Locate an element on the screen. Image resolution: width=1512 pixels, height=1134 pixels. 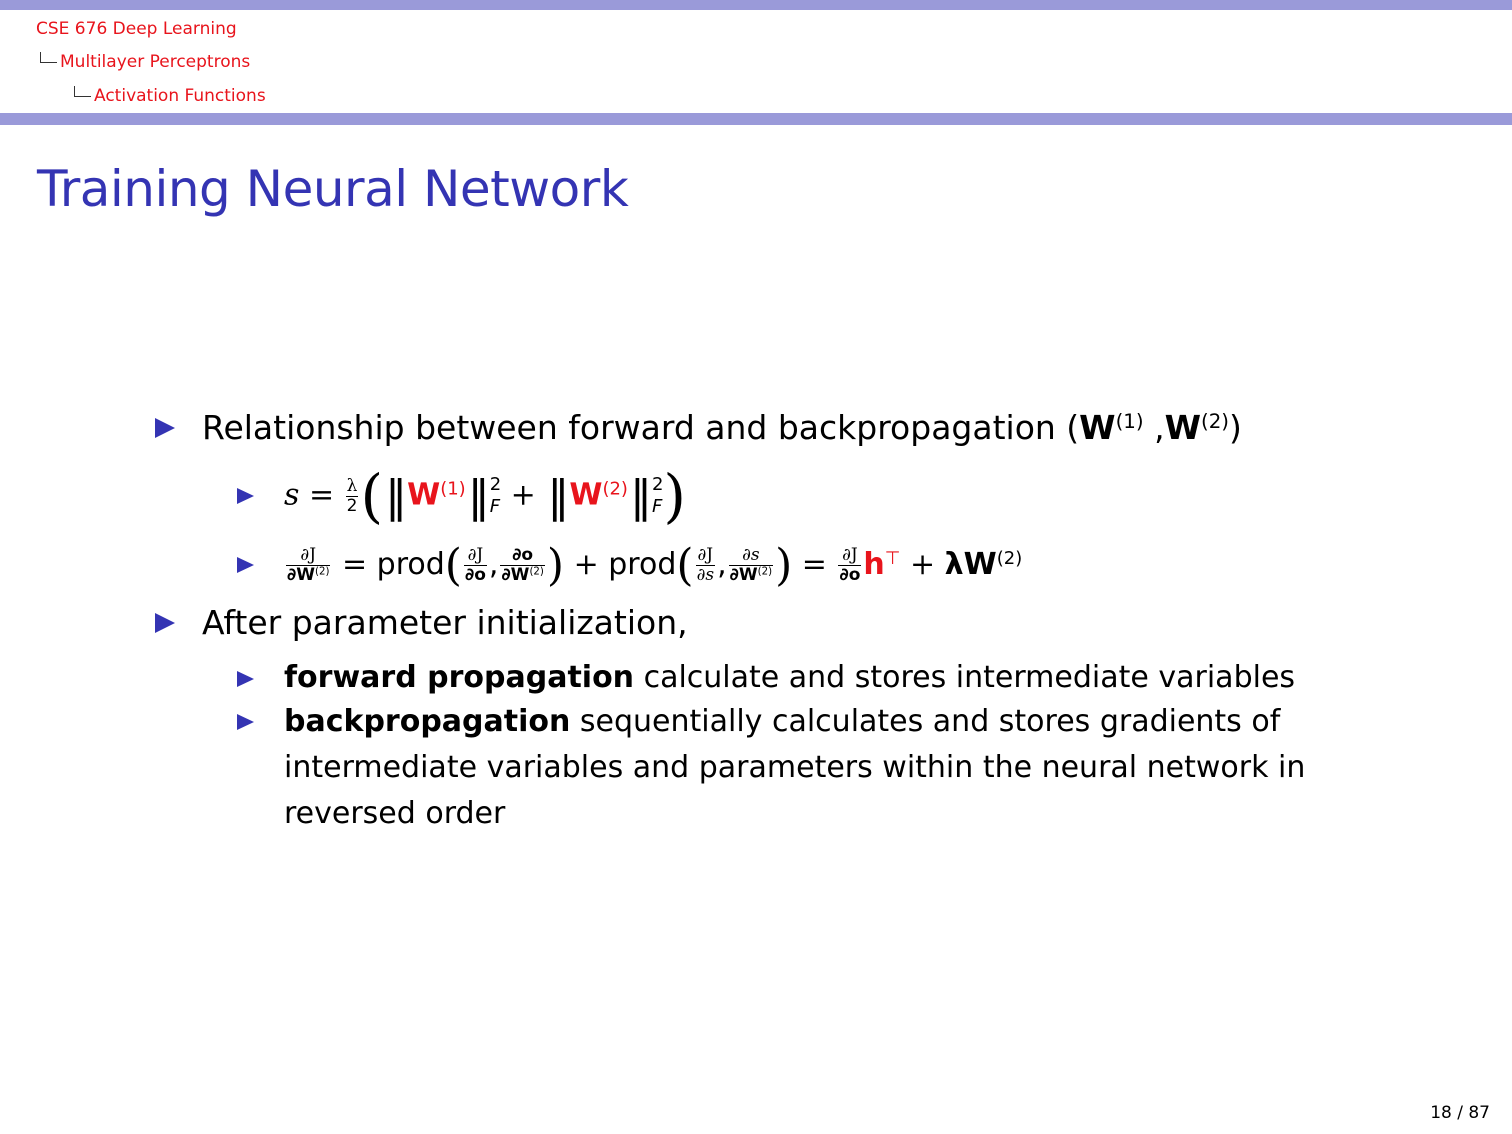
equation-regularization: s = λ 2 (‖ W(1)‖ 2 F + ‖ W(2)‖ 2 F) is located at coordinates (485, 496).